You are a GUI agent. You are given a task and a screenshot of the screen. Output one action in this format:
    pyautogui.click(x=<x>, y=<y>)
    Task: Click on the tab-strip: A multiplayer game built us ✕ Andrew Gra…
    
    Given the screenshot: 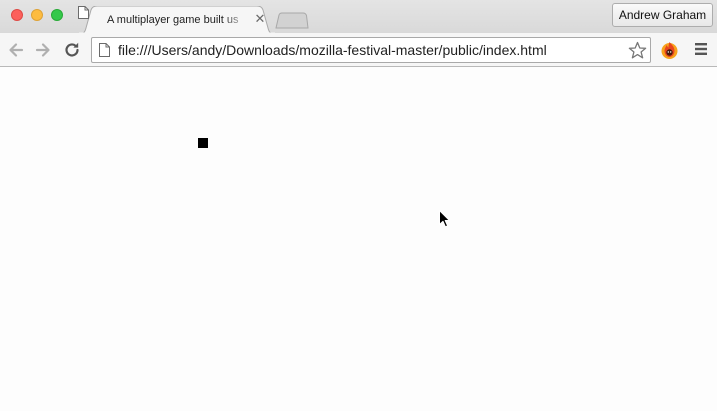 What is the action you would take?
    pyautogui.click(x=358, y=17)
    